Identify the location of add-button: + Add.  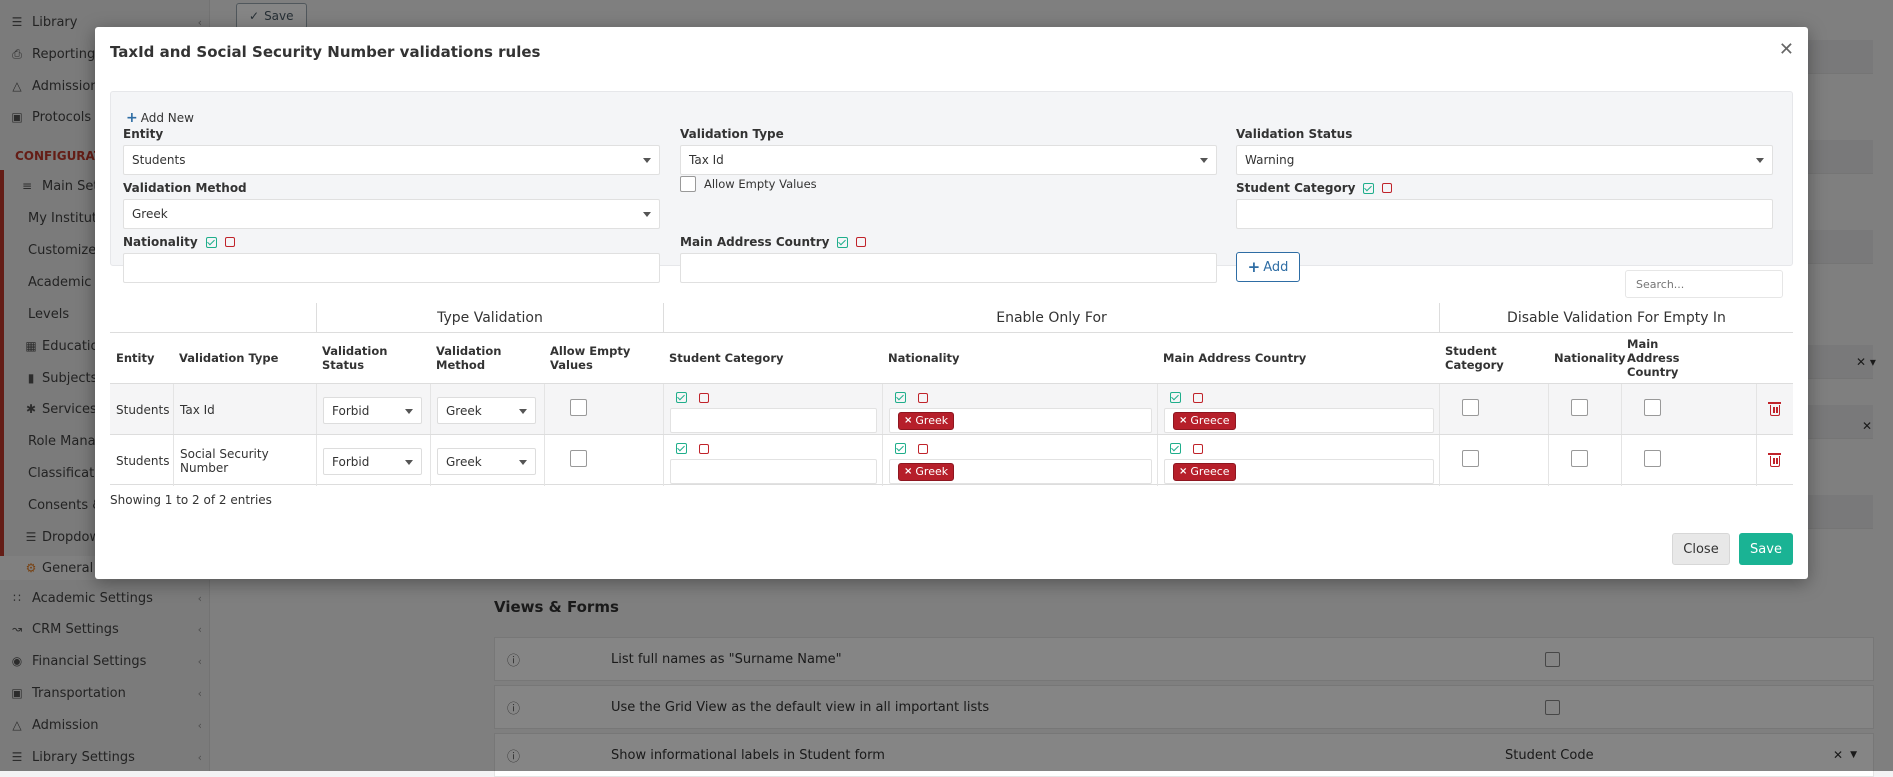
(1268, 267).